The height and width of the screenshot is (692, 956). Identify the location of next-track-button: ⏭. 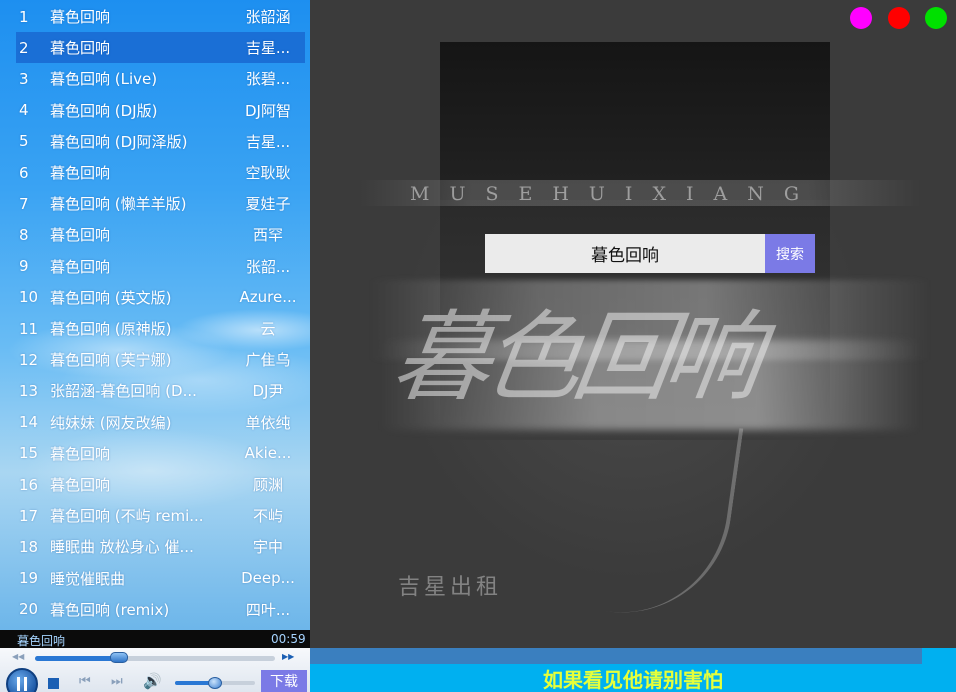
(117, 681).